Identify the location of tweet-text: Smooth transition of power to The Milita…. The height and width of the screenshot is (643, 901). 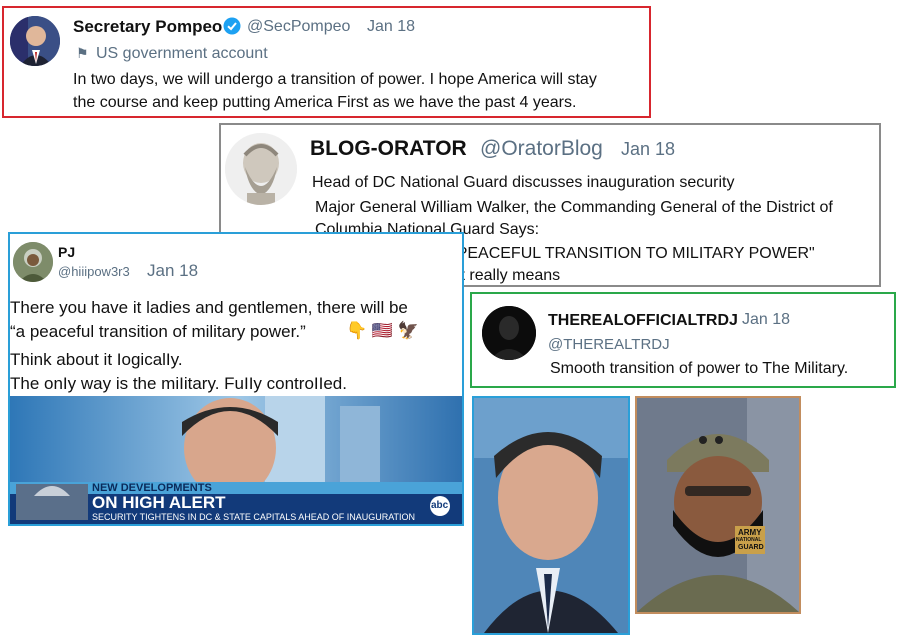
(699, 368).